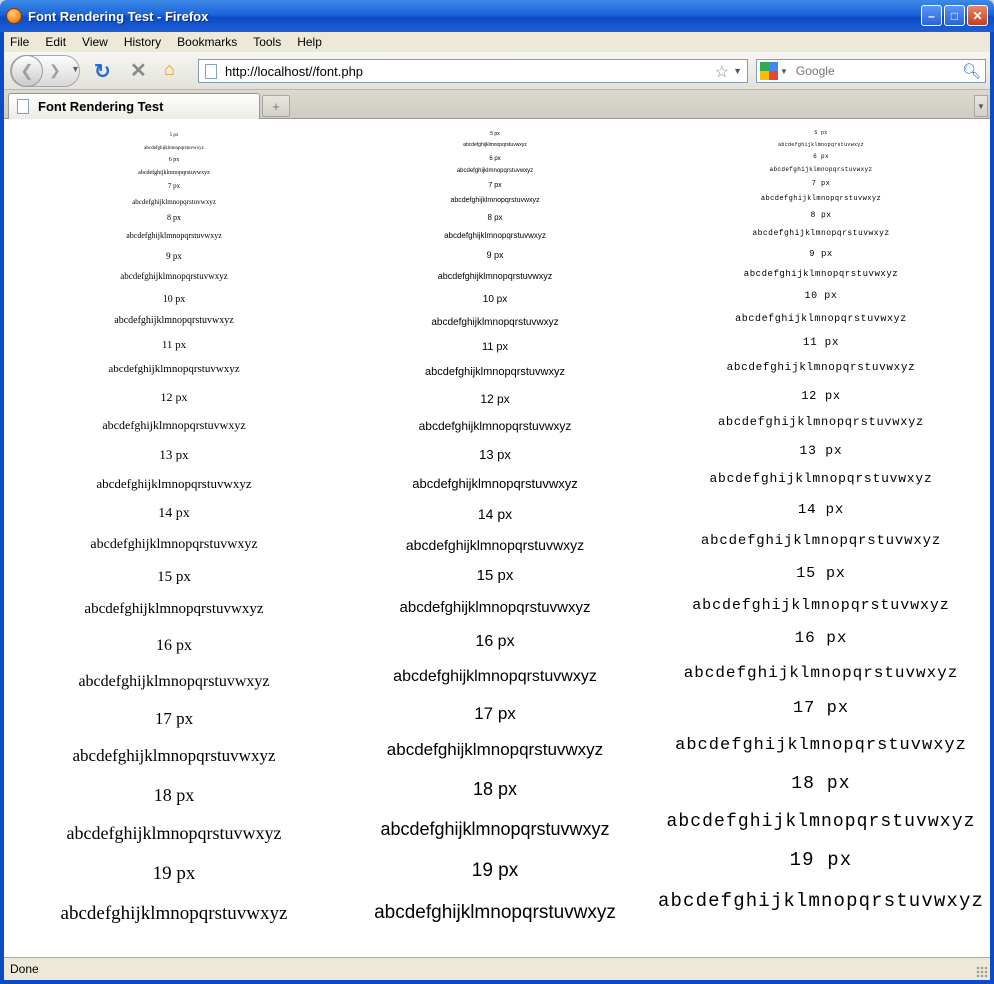 The image size is (994, 984). I want to click on history-dropdown-icon: ▼, so click(75, 69).